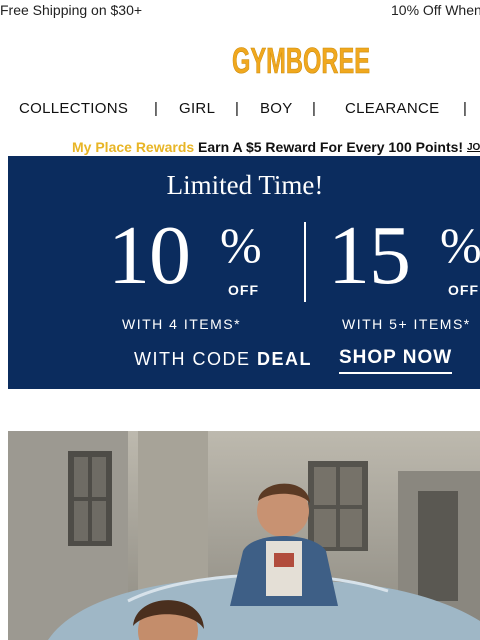  What do you see at coordinates (331, 147) in the screenshot?
I see `rewards-message: Earn A $5 Reward For Every 100 Points!` at bounding box center [331, 147].